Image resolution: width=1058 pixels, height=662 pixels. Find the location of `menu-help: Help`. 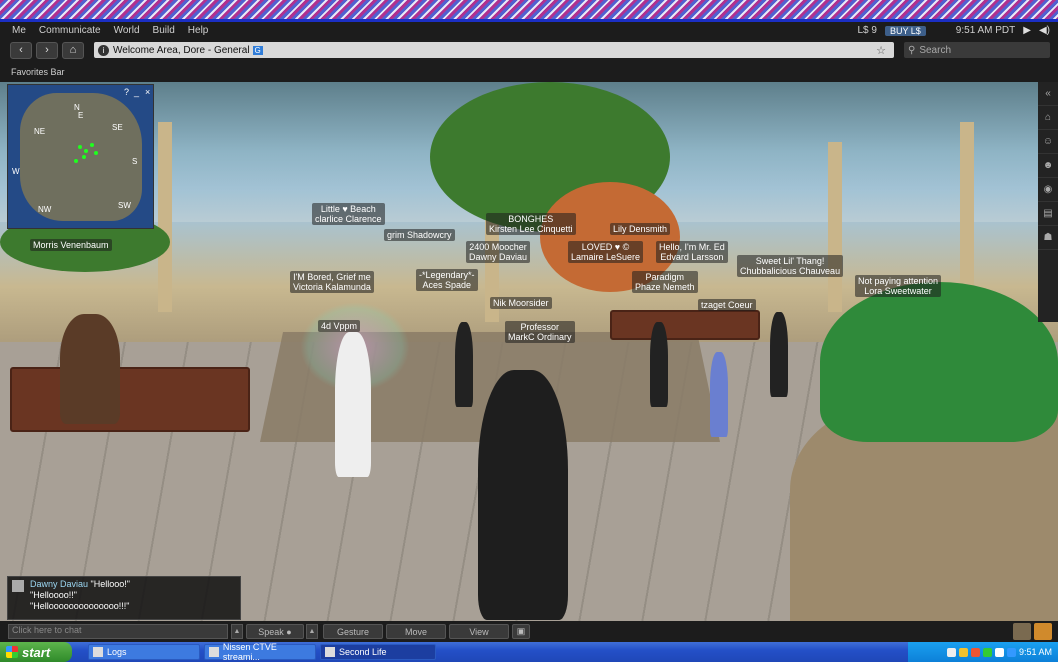

menu-help: Help is located at coordinates (198, 30).